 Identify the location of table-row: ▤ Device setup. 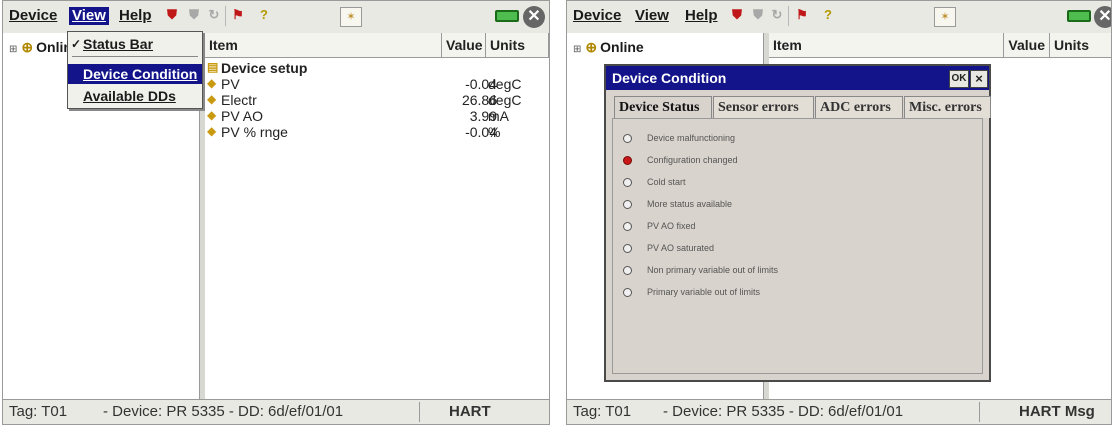
(377, 68).